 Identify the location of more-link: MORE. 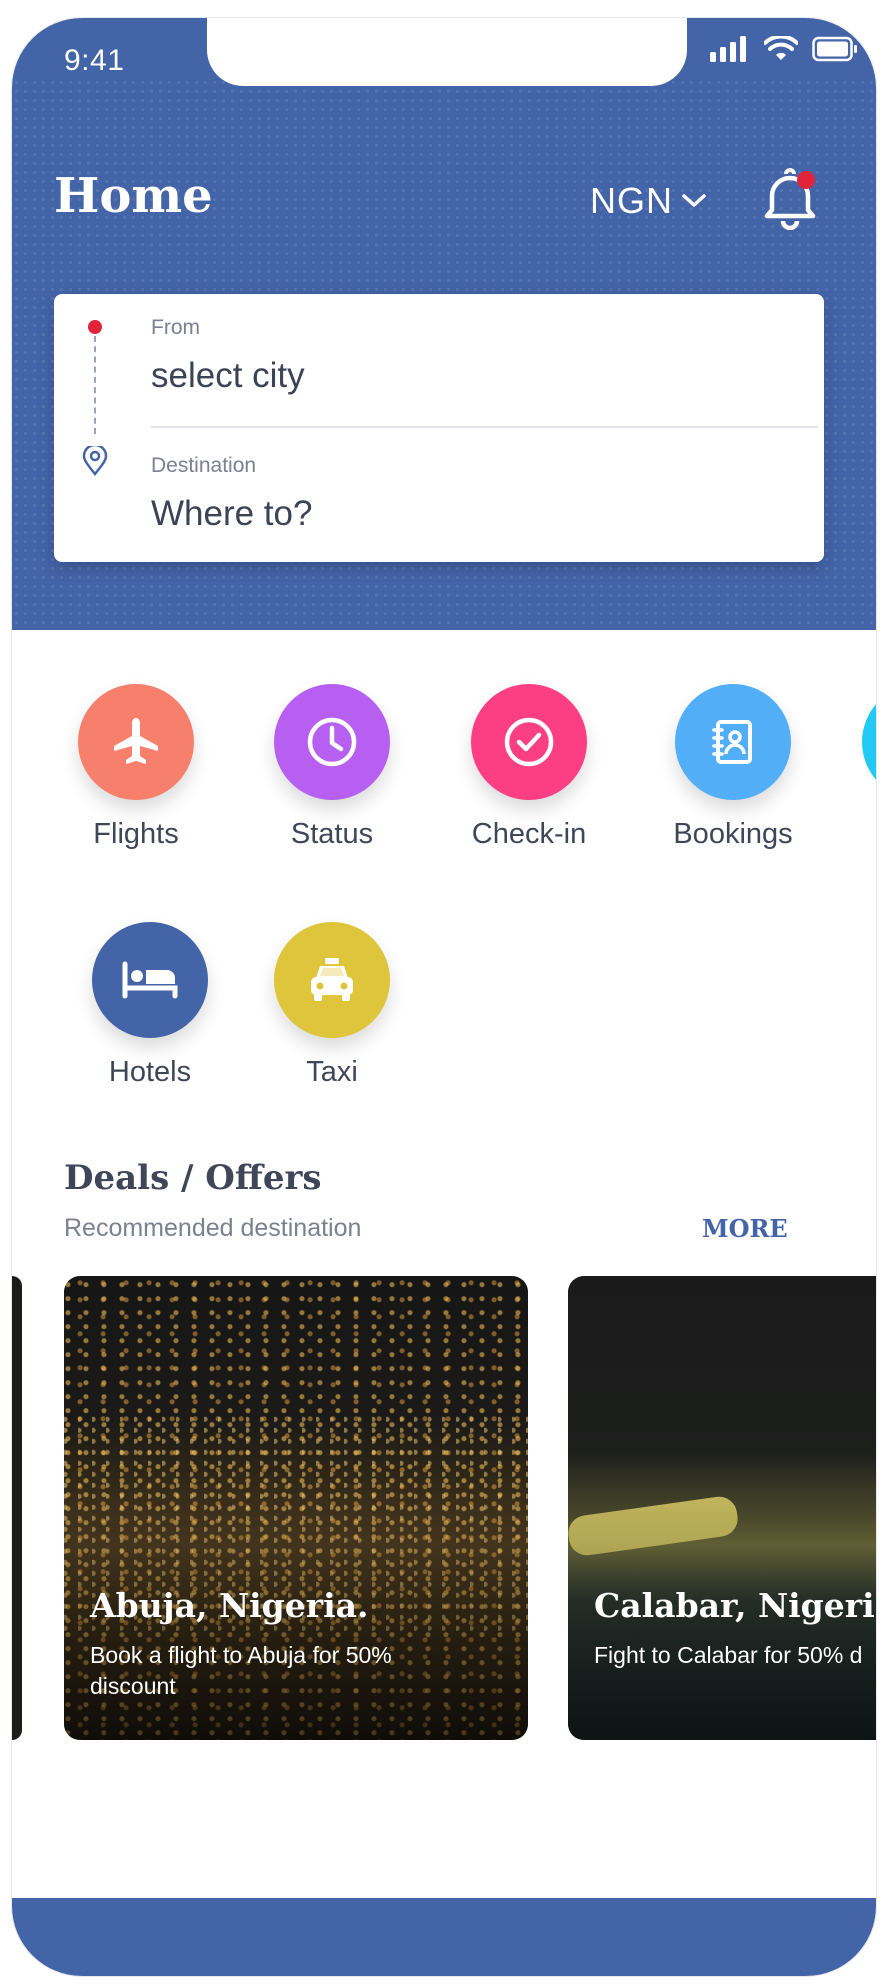
(745, 1228).